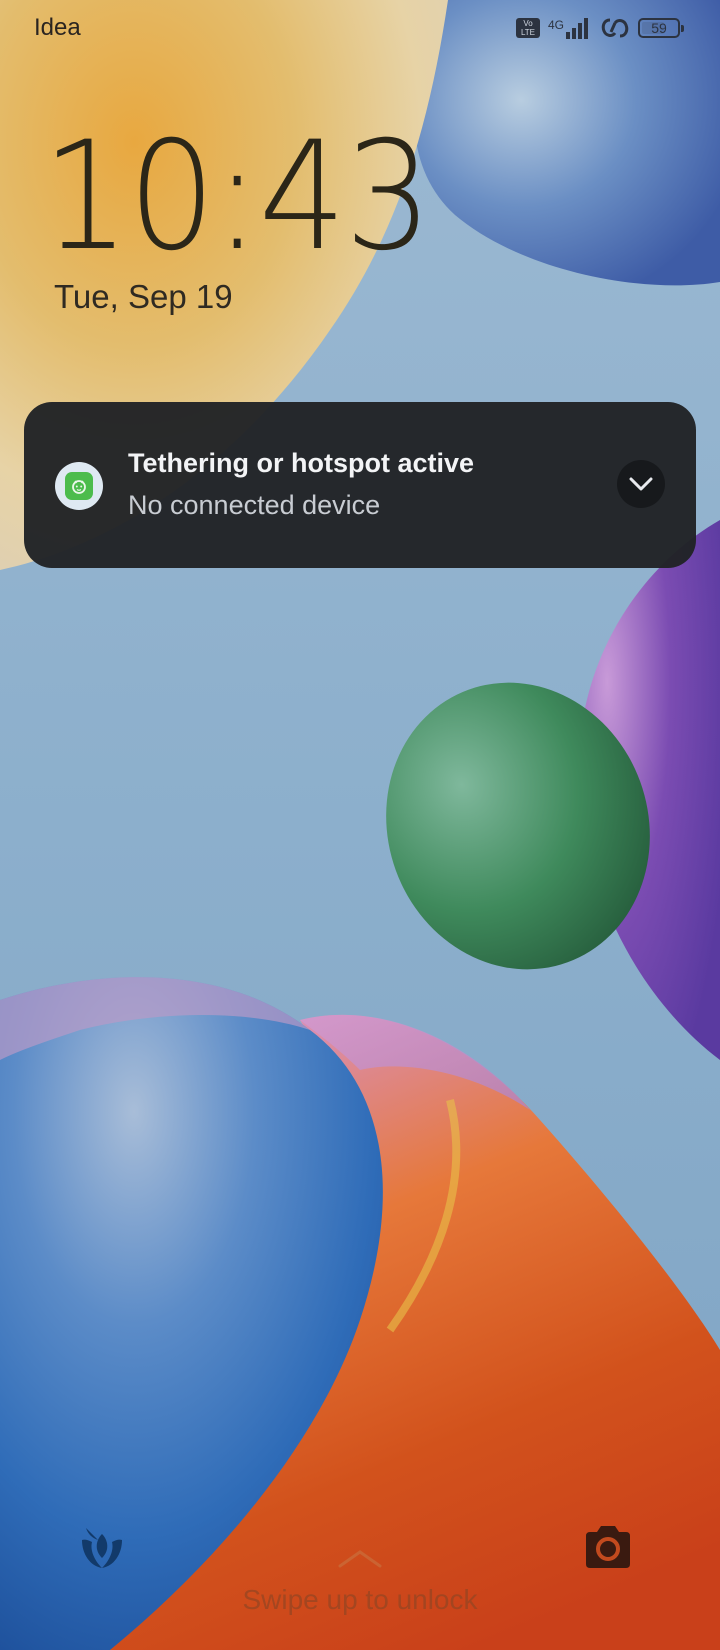 The image size is (720, 1650). What do you see at coordinates (360, 1559) in the screenshot?
I see `swipe-up-arrow-icon` at bounding box center [360, 1559].